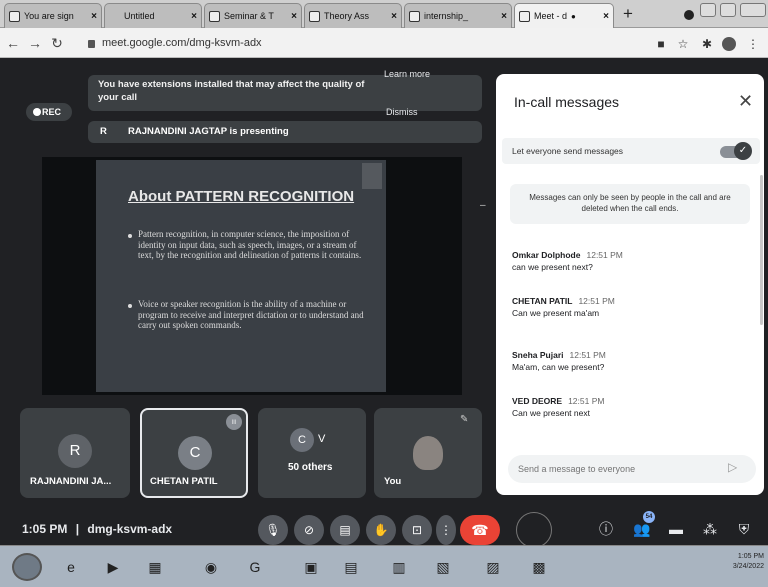 Image resolution: width=768 pixels, height=587 pixels. I want to click on chrome-icon: ◉, so click(211, 567).